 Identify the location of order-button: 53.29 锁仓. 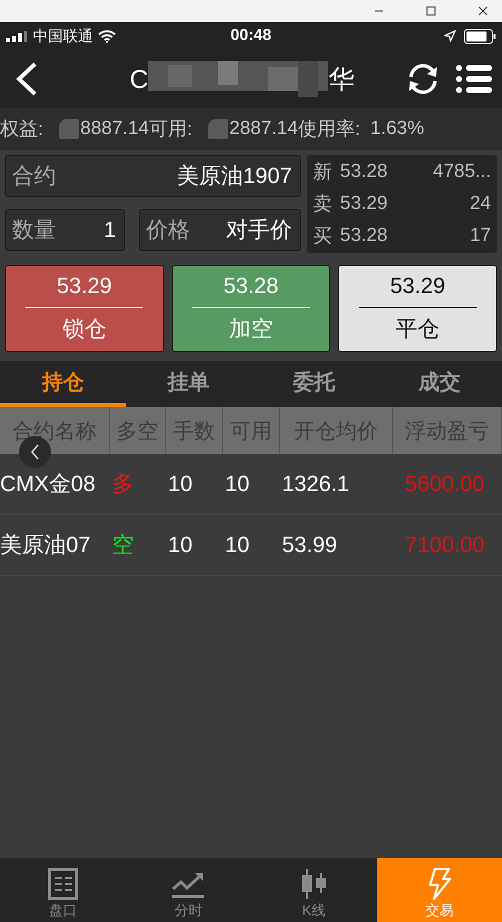
(84, 308).